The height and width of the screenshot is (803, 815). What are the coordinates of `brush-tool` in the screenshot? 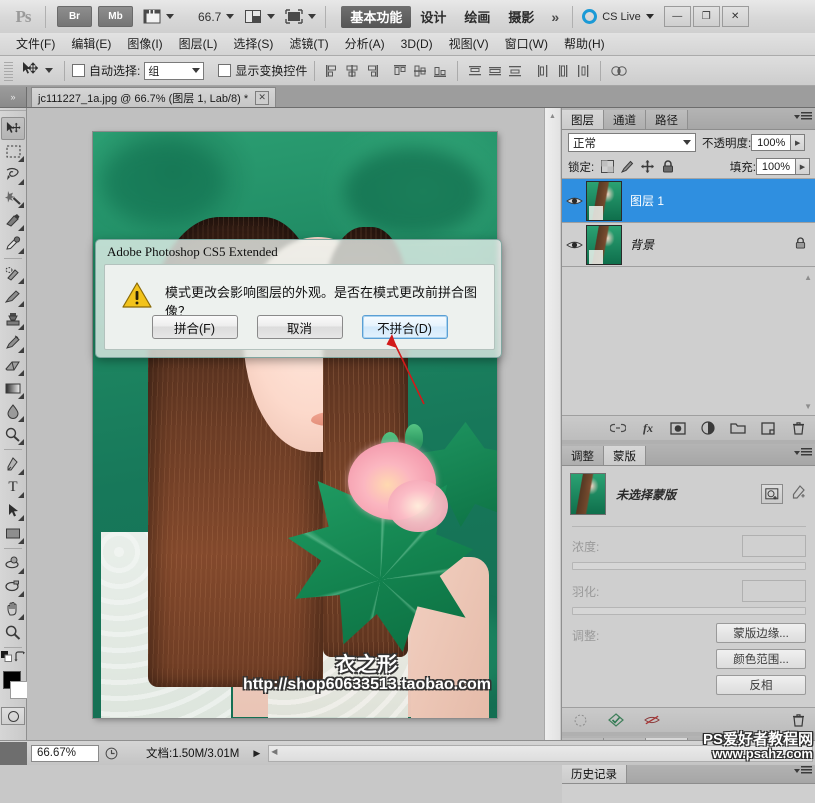 It's located at (13, 296).